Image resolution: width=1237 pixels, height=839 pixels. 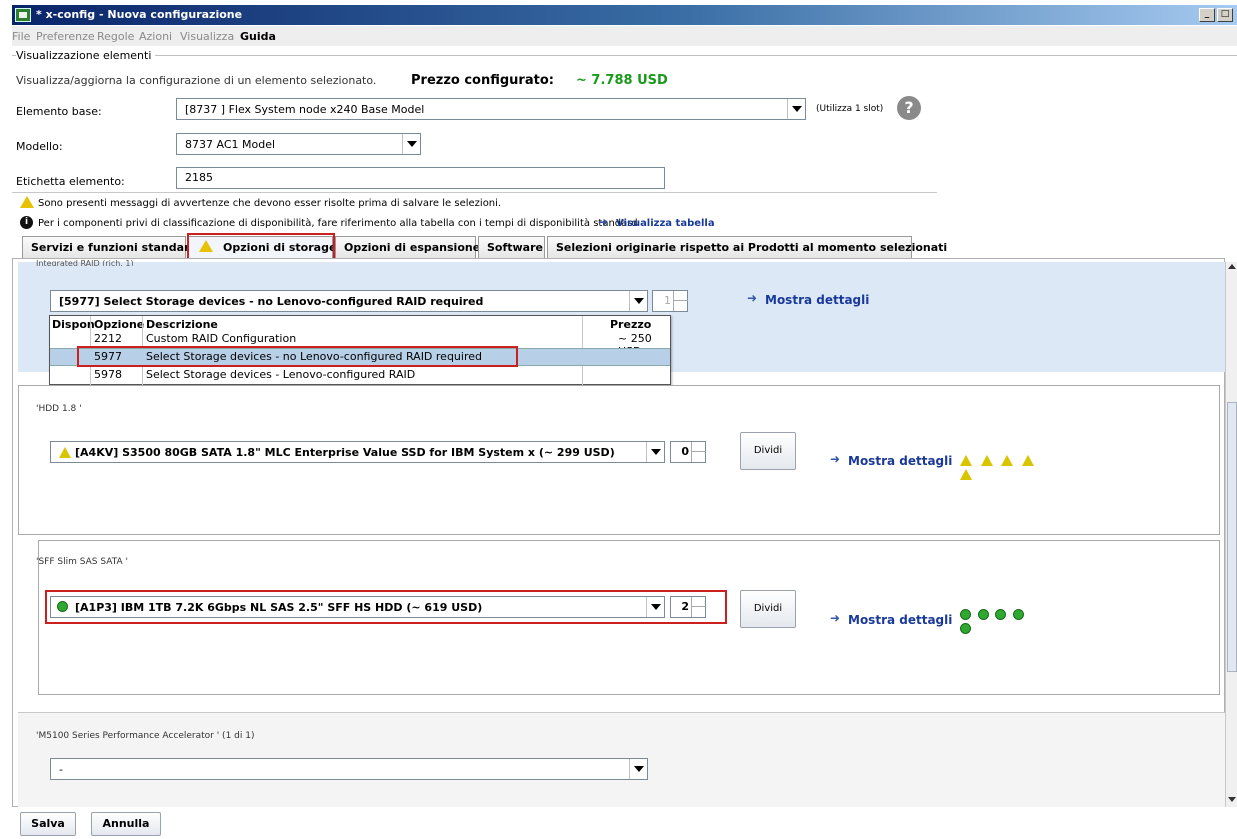 I want to click on option-description: Custom RAID Configuration, so click(x=221, y=338).